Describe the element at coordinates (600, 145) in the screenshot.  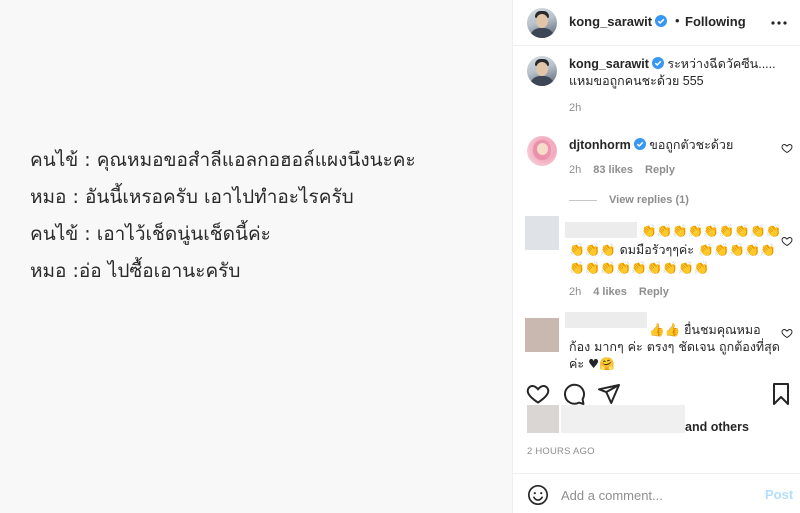
I see `comment-1-username: djtonhorm` at that location.